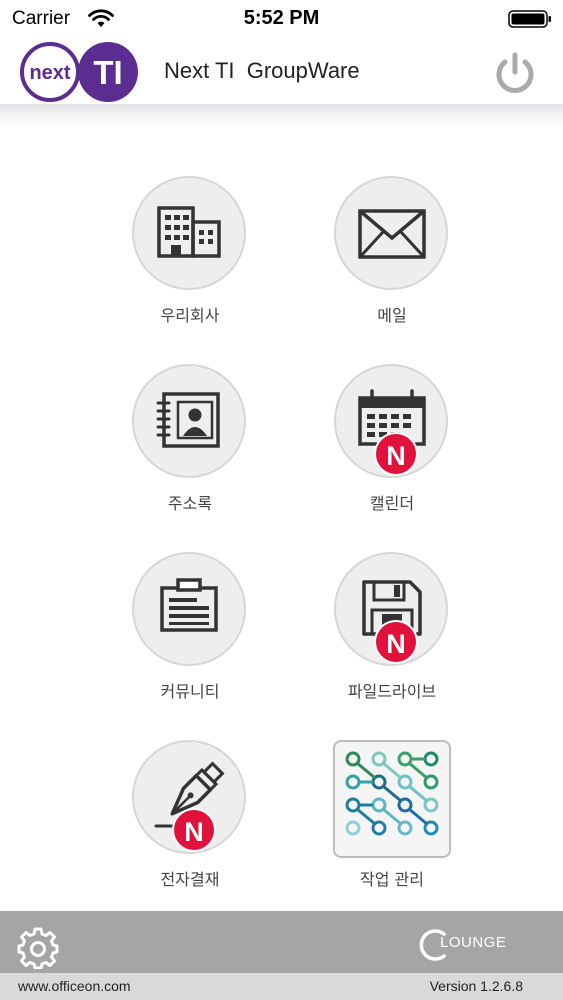  Describe the element at coordinates (49, 73) in the screenshot. I see `logo-text-next: next` at that location.